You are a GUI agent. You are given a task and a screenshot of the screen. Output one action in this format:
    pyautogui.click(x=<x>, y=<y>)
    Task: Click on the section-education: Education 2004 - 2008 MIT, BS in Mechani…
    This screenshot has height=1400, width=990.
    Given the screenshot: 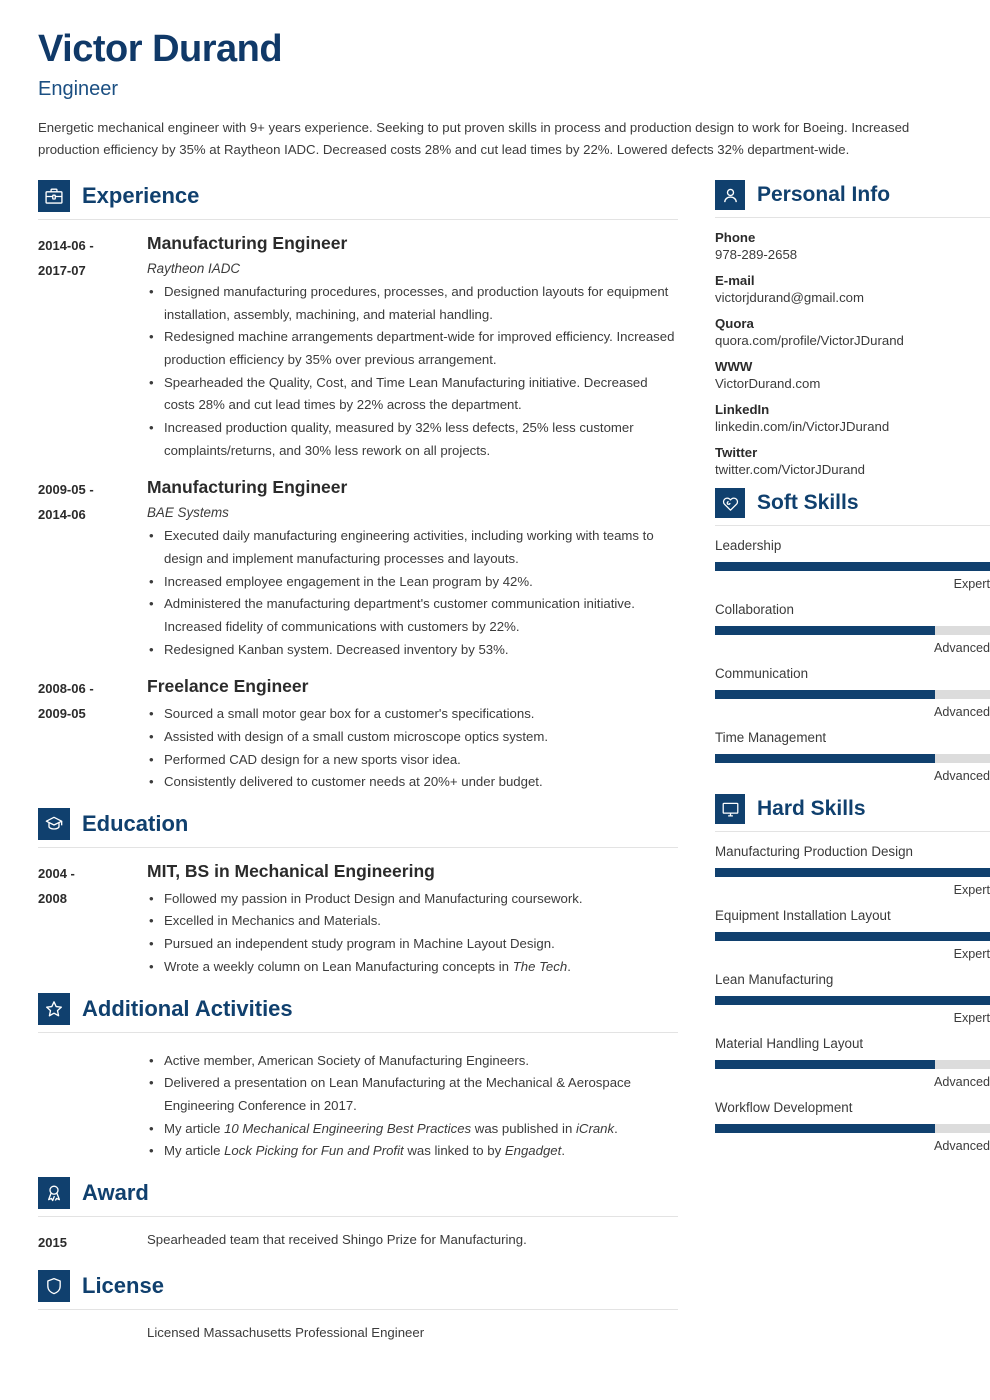 What is the action you would take?
    pyautogui.click(x=358, y=893)
    